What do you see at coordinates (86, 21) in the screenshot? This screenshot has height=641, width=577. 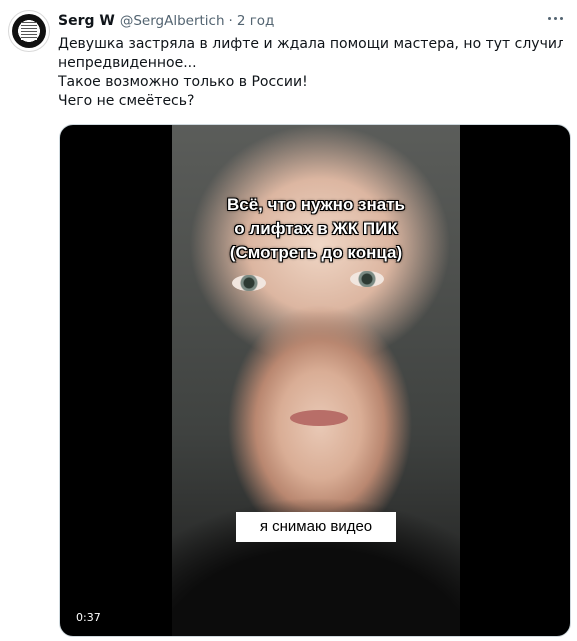 I see `author-name: Serg W` at bounding box center [86, 21].